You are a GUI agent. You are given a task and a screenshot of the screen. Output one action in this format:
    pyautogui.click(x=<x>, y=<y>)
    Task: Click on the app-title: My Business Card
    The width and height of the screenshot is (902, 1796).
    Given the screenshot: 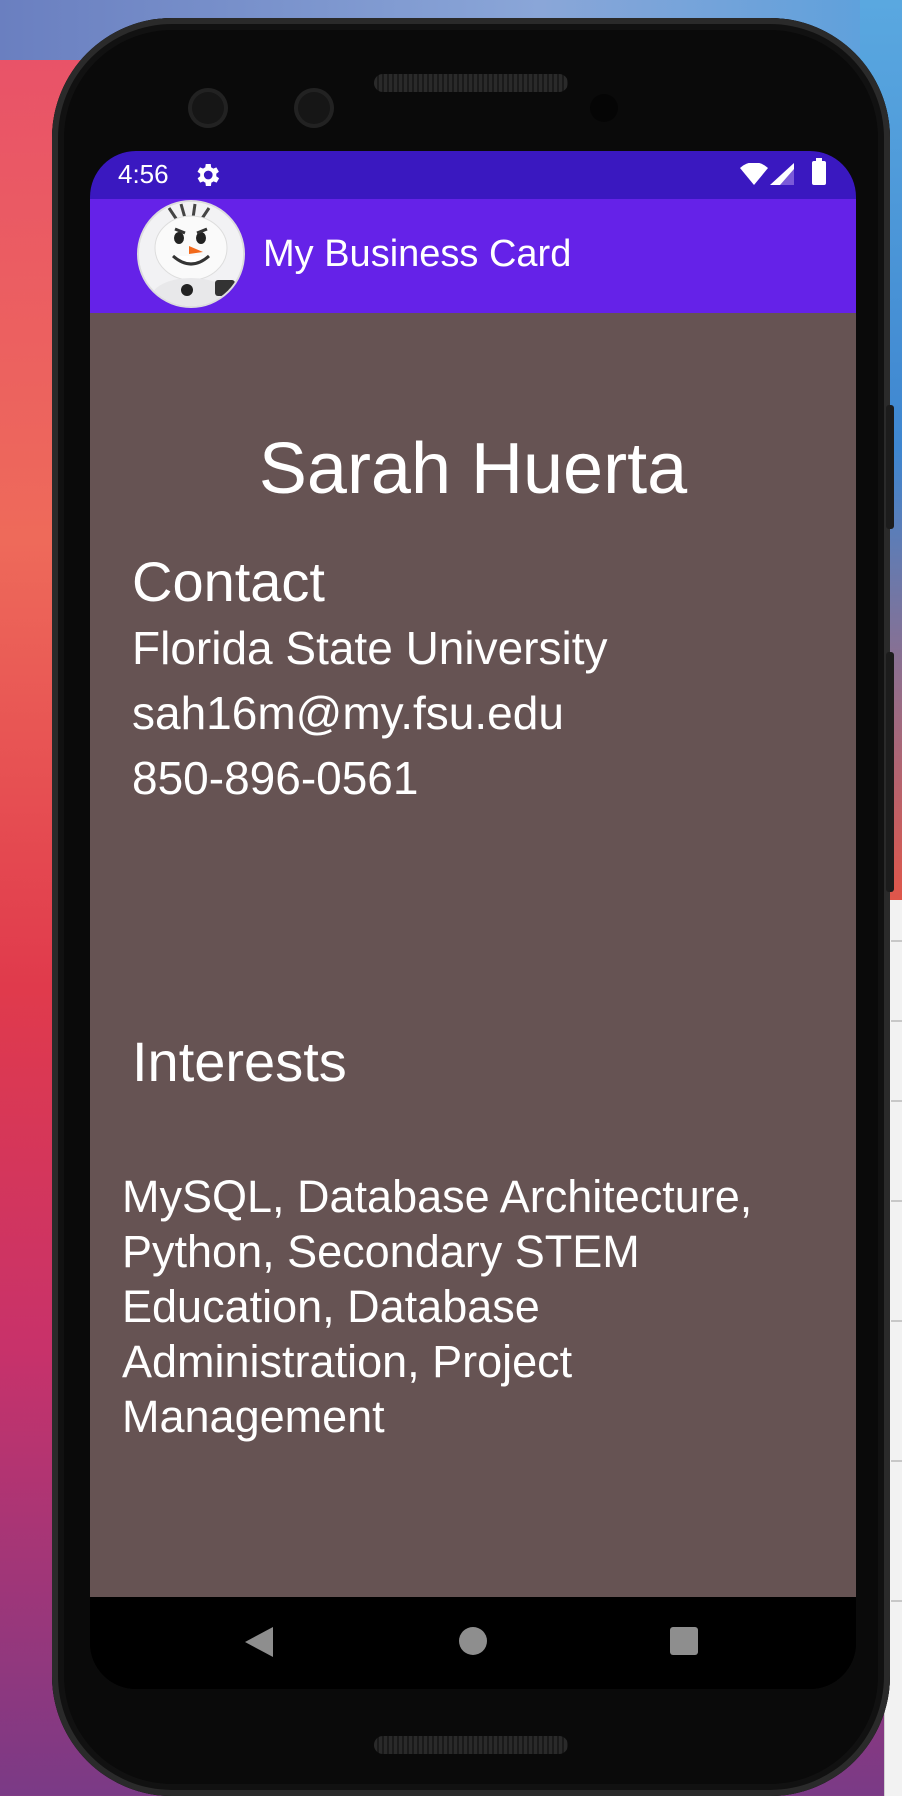 What is the action you would take?
    pyautogui.click(x=417, y=254)
    